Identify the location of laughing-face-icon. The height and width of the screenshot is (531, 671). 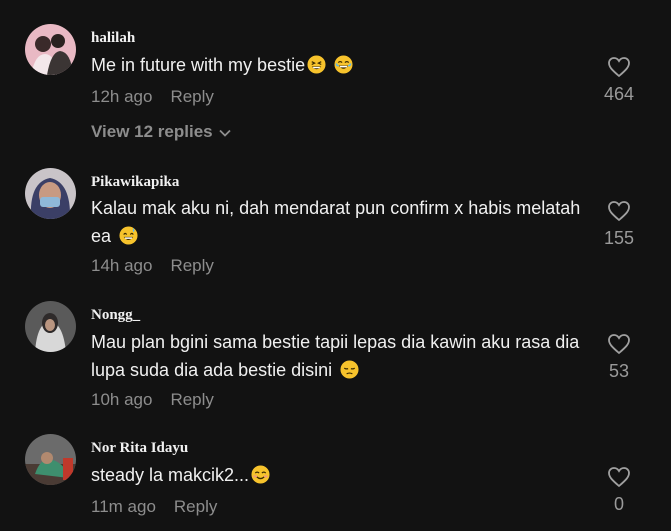
(343, 64).